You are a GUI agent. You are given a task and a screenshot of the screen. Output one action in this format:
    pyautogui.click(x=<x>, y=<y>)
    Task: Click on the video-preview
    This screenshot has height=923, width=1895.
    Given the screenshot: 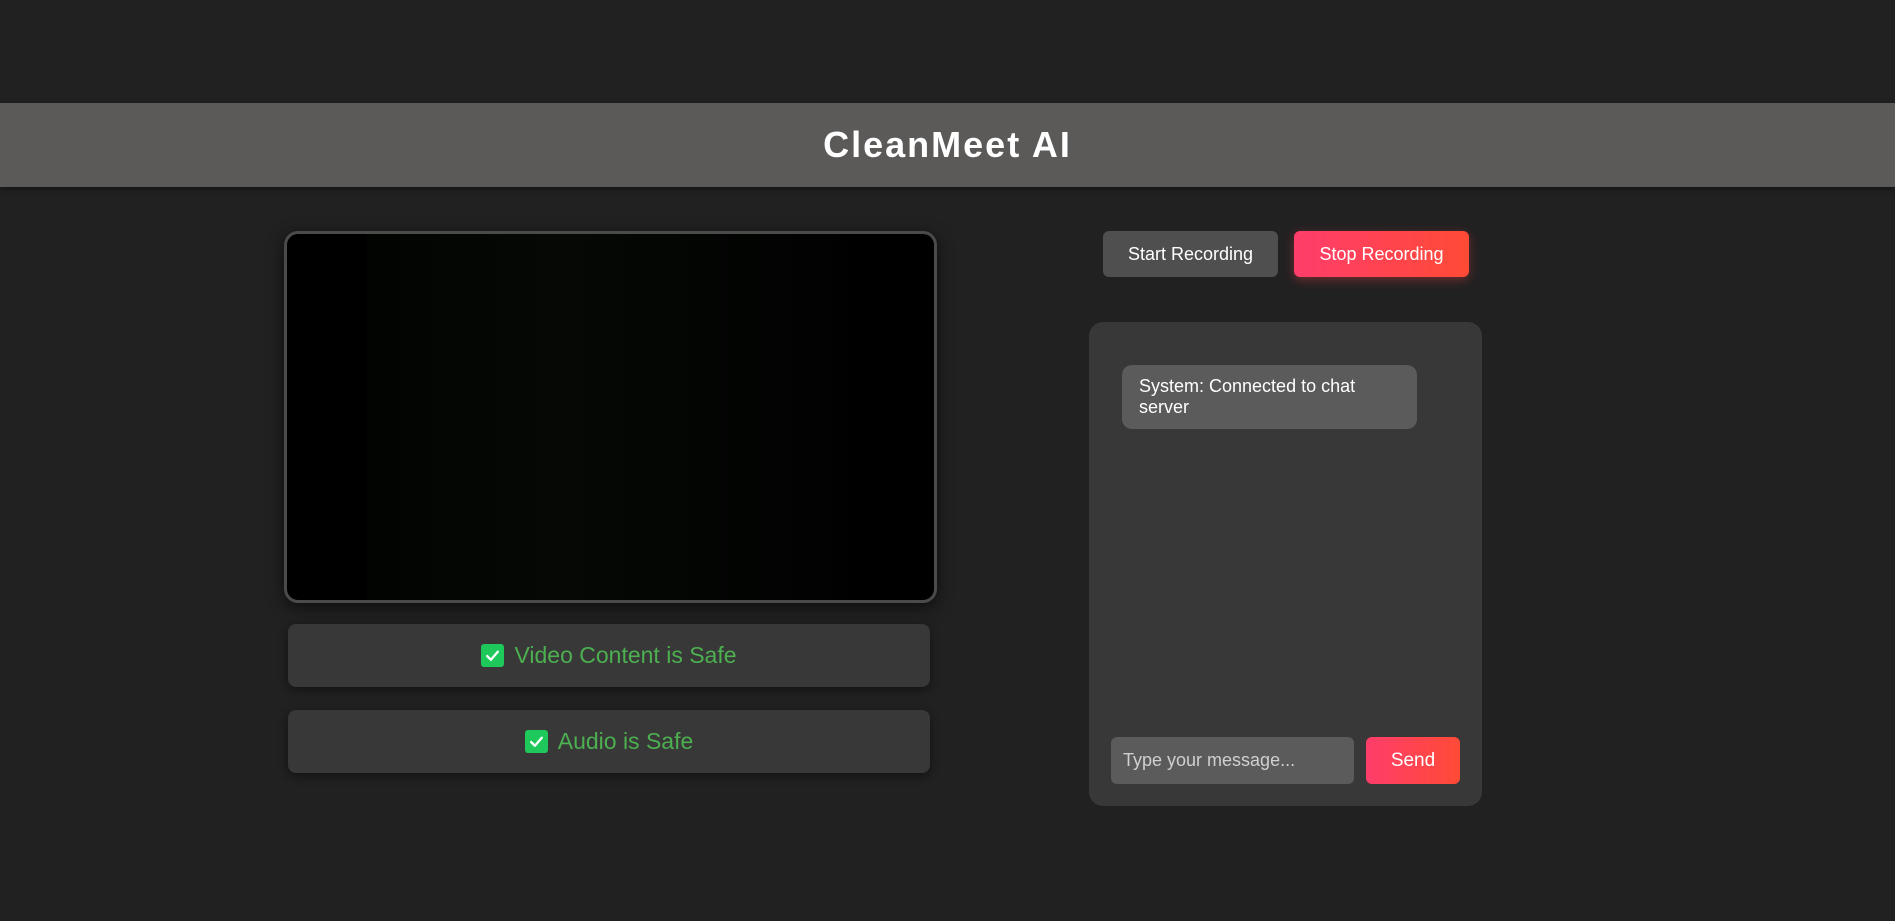 What is the action you would take?
    pyautogui.click(x=610, y=417)
    